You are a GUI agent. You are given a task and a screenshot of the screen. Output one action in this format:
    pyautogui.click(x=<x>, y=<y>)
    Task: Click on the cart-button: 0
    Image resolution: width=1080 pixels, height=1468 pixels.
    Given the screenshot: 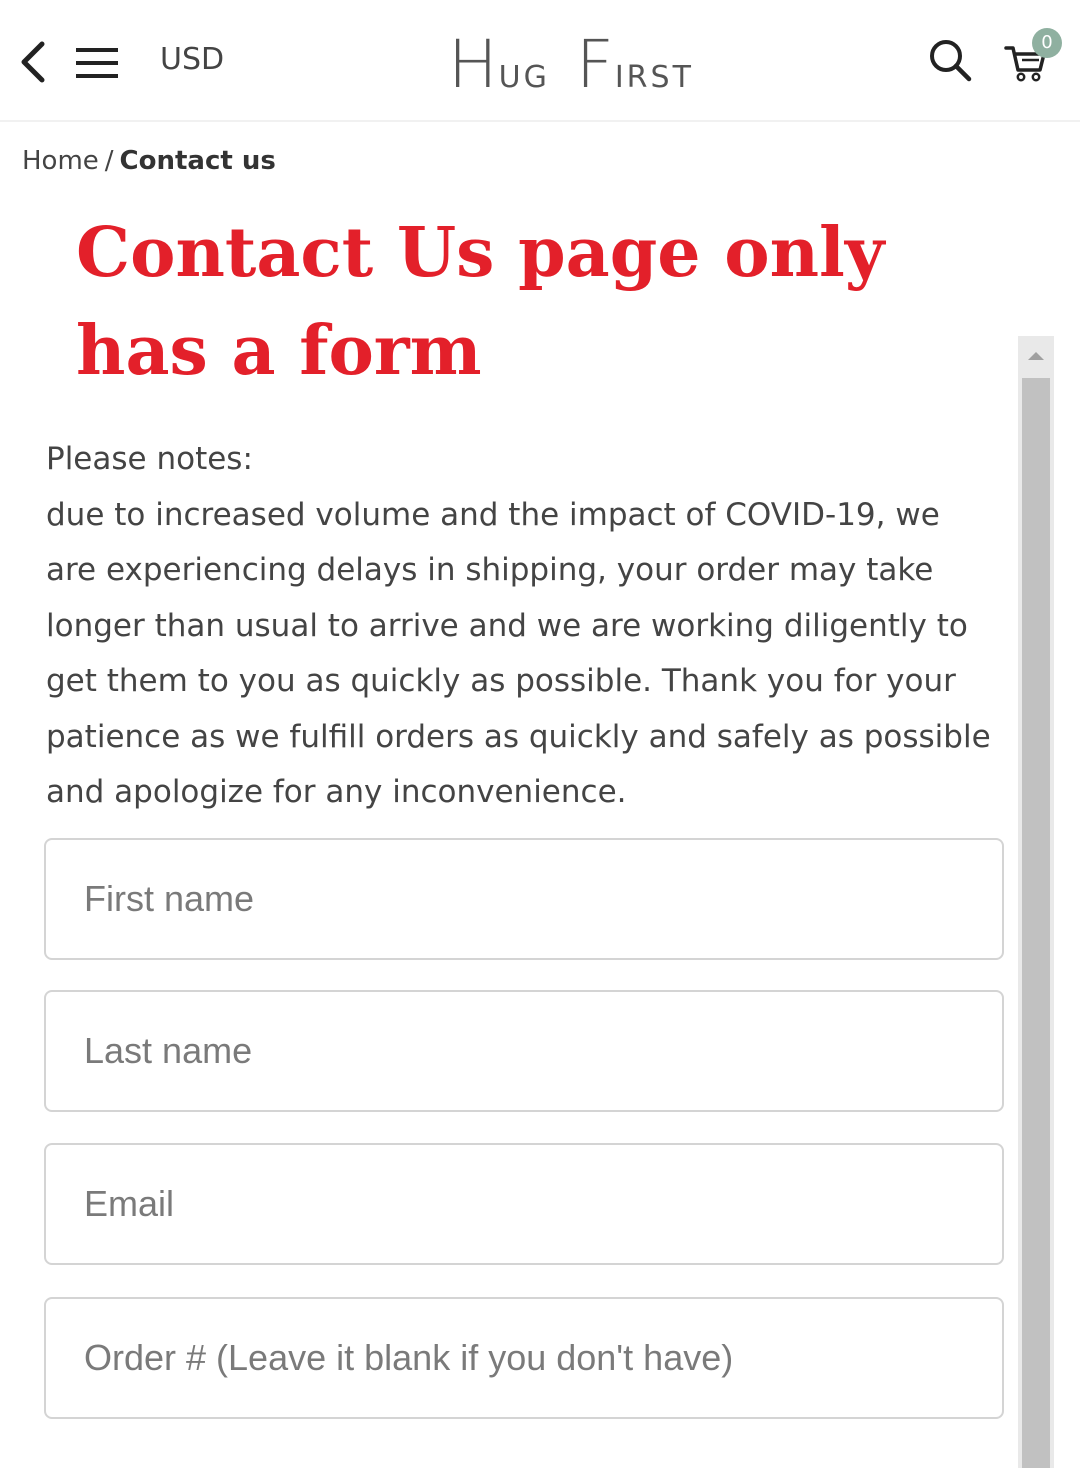 What is the action you would take?
    pyautogui.click(x=1034, y=56)
    